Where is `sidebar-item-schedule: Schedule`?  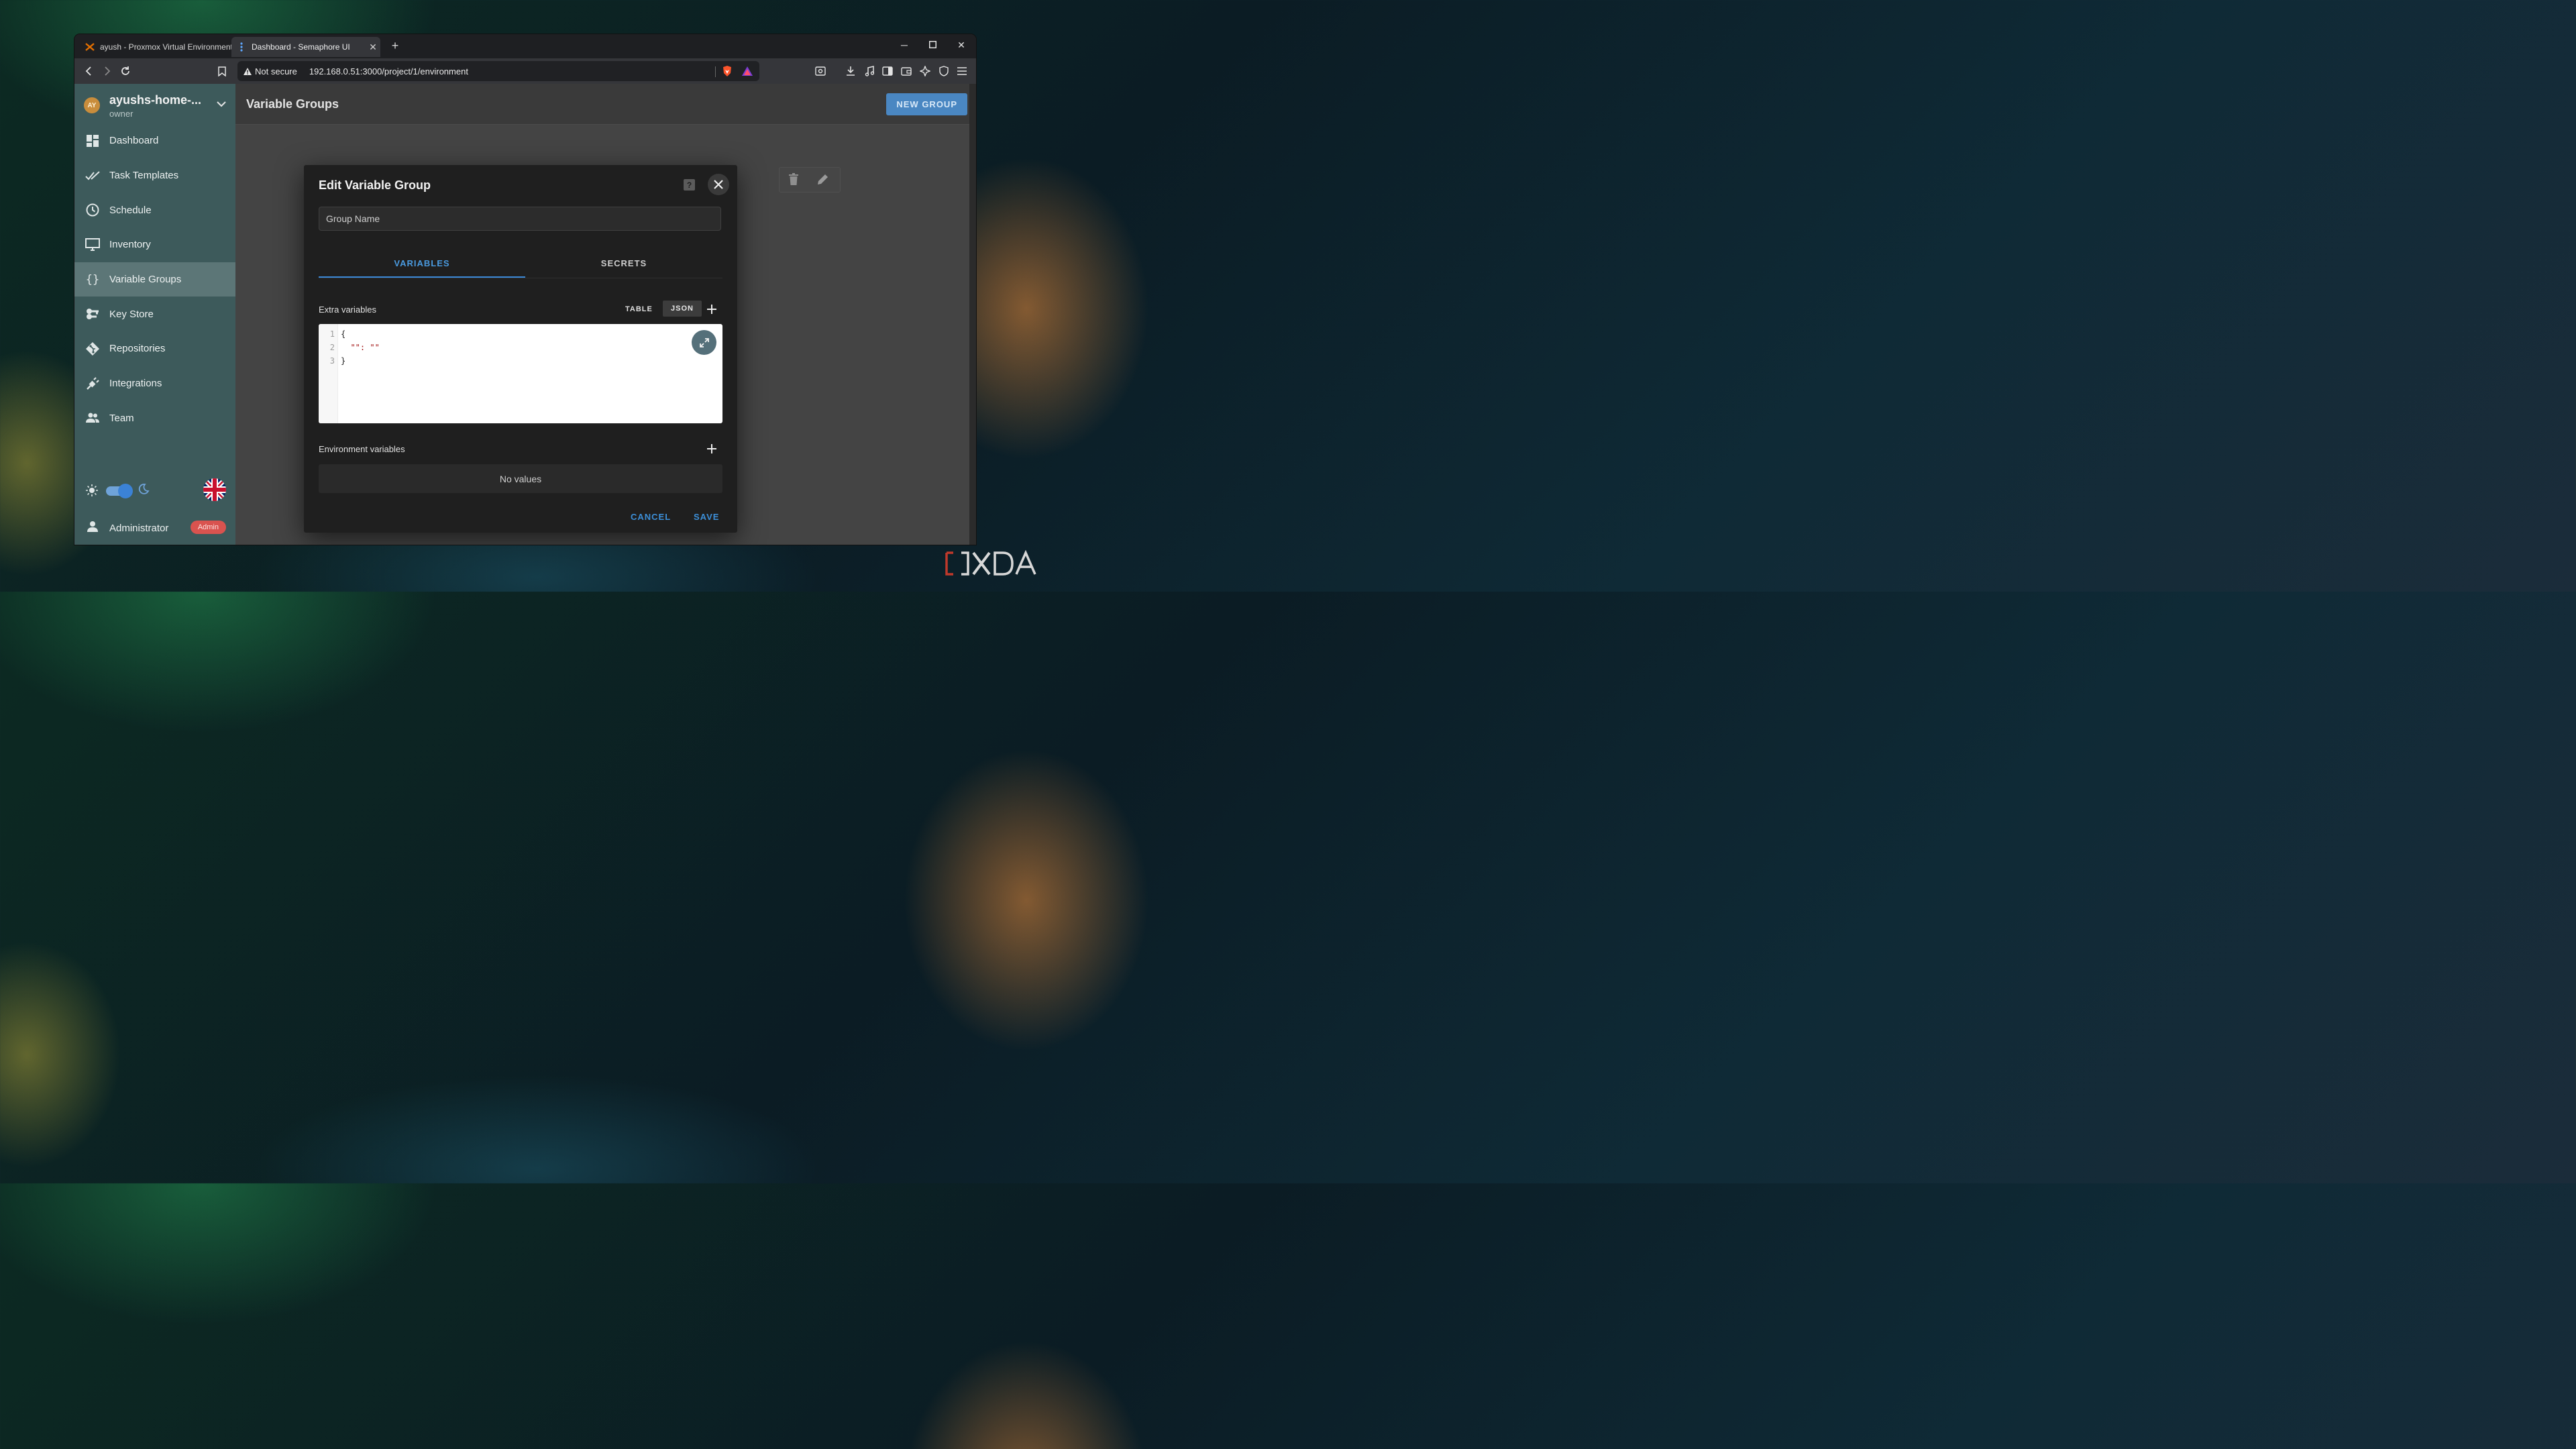
sidebar-item-schedule: Schedule is located at coordinates (154, 210).